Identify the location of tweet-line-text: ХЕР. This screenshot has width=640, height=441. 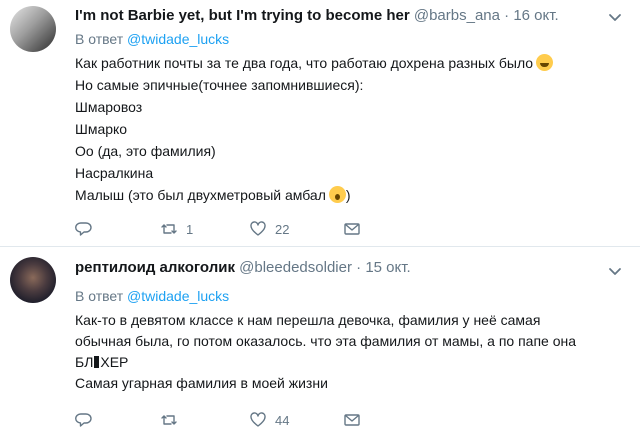
(114, 362).